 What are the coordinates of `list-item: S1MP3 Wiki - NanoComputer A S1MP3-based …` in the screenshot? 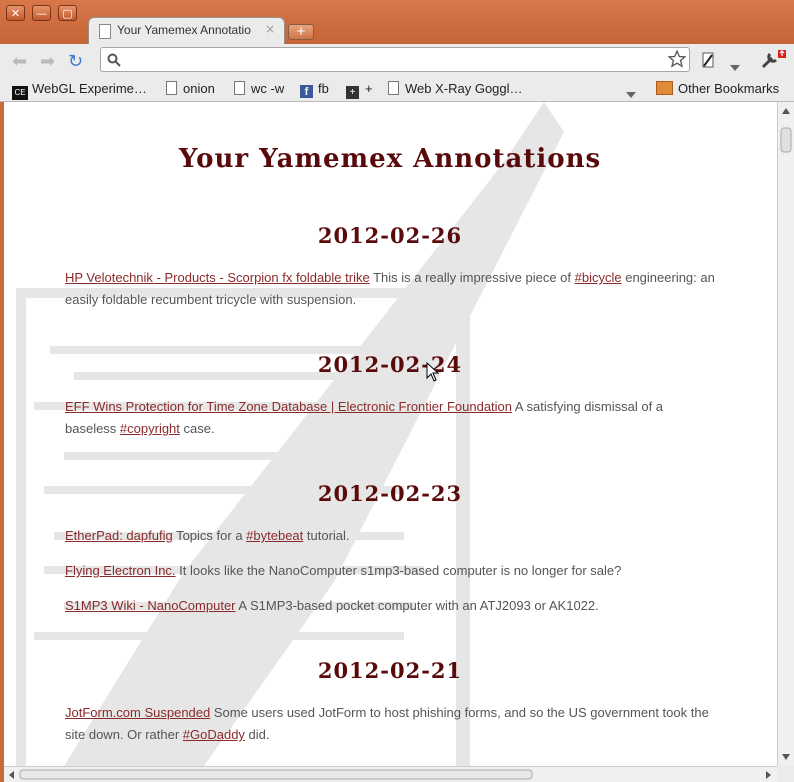 It's located at (390, 606).